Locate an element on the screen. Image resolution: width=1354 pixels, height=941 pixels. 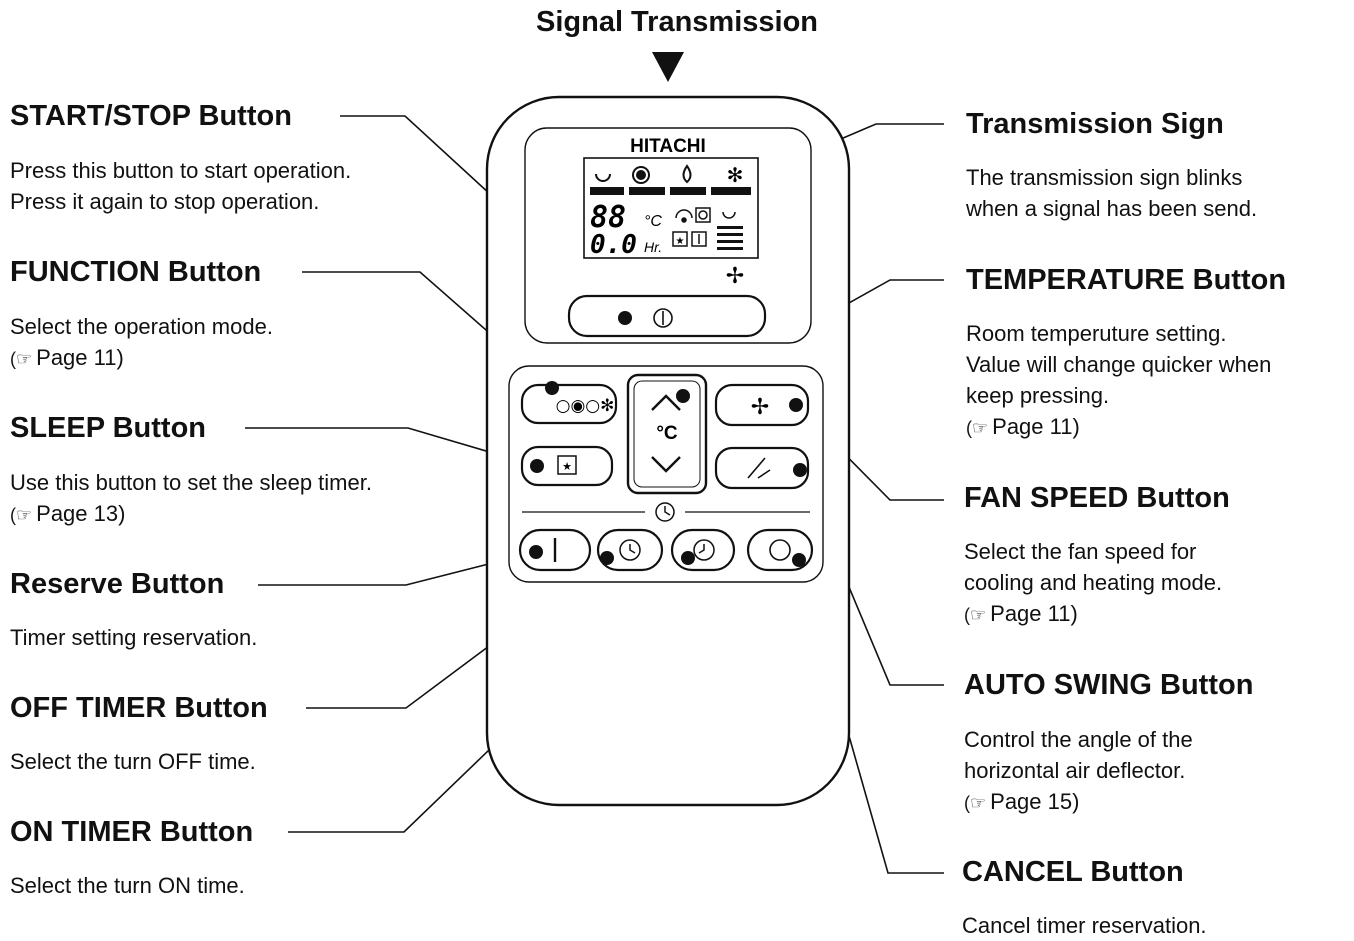
lcd-bars is located at coordinates (670, 191).